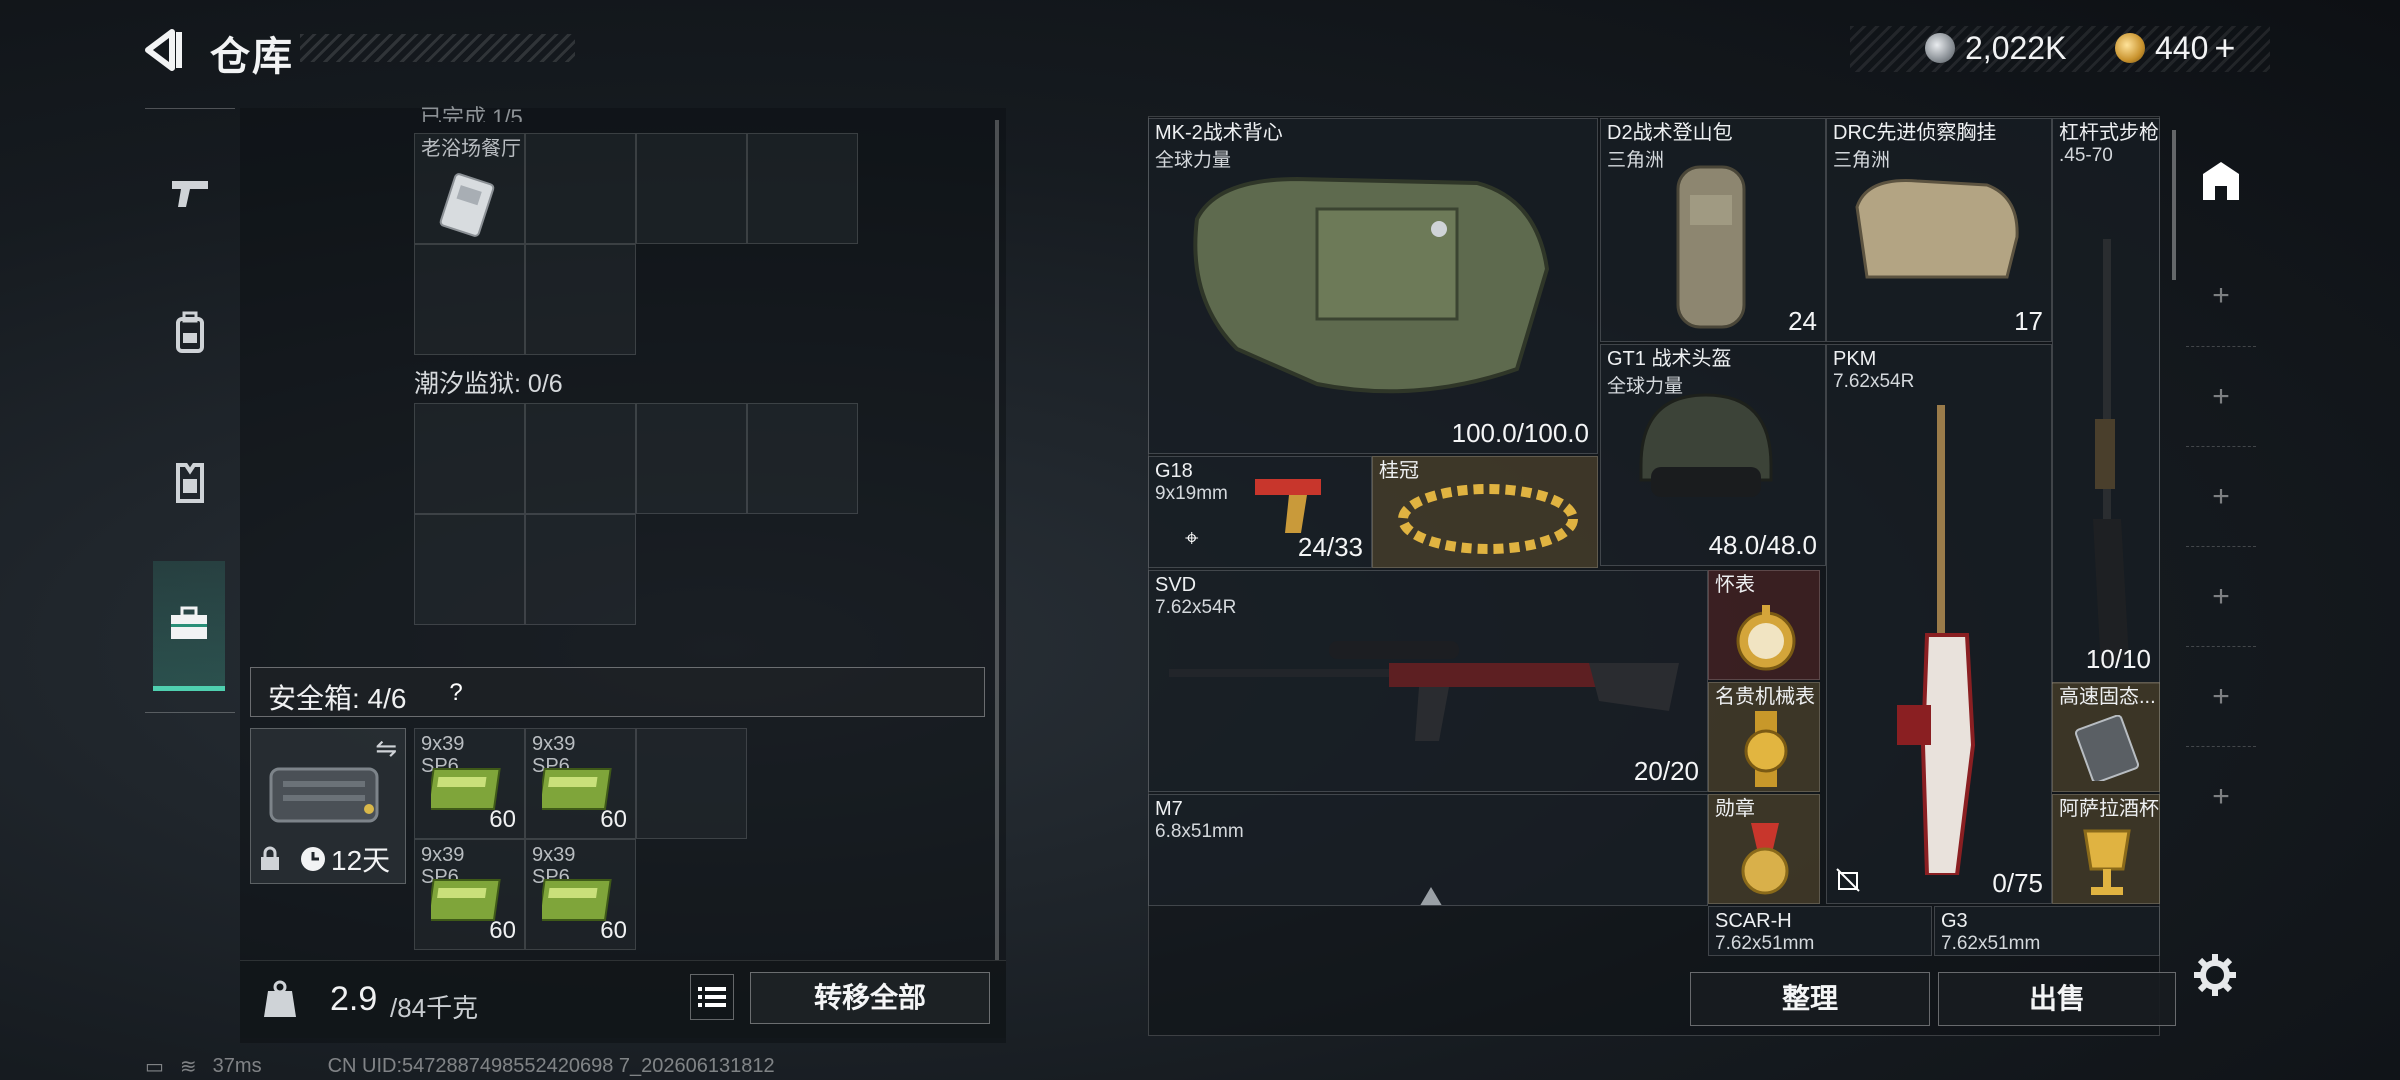 Image resolution: width=2400 pixels, height=1080 pixels. What do you see at coordinates (2174, 205) in the screenshot?
I see `loadout-scrollbar` at bounding box center [2174, 205].